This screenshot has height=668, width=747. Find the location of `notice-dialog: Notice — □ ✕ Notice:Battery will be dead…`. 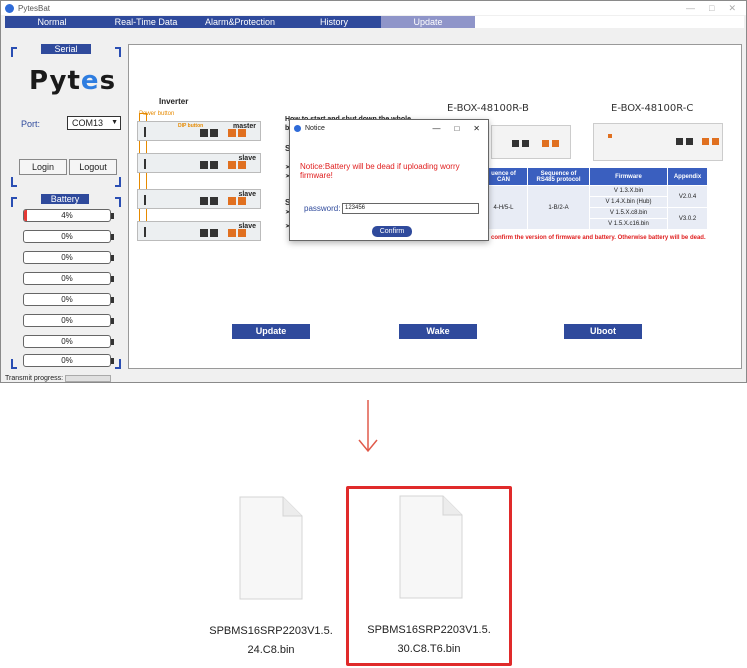

notice-dialog: Notice — □ ✕ Notice:Battery will be dead… is located at coordinates (389, 180).